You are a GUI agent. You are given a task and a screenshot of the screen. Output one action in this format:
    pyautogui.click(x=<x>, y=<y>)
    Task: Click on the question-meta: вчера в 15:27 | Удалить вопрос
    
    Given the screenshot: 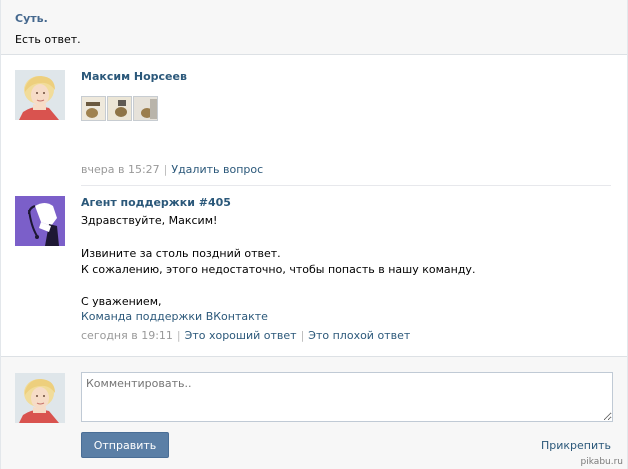 What is the action you would take?
    pyautogui.click(x=172, y=169)
    